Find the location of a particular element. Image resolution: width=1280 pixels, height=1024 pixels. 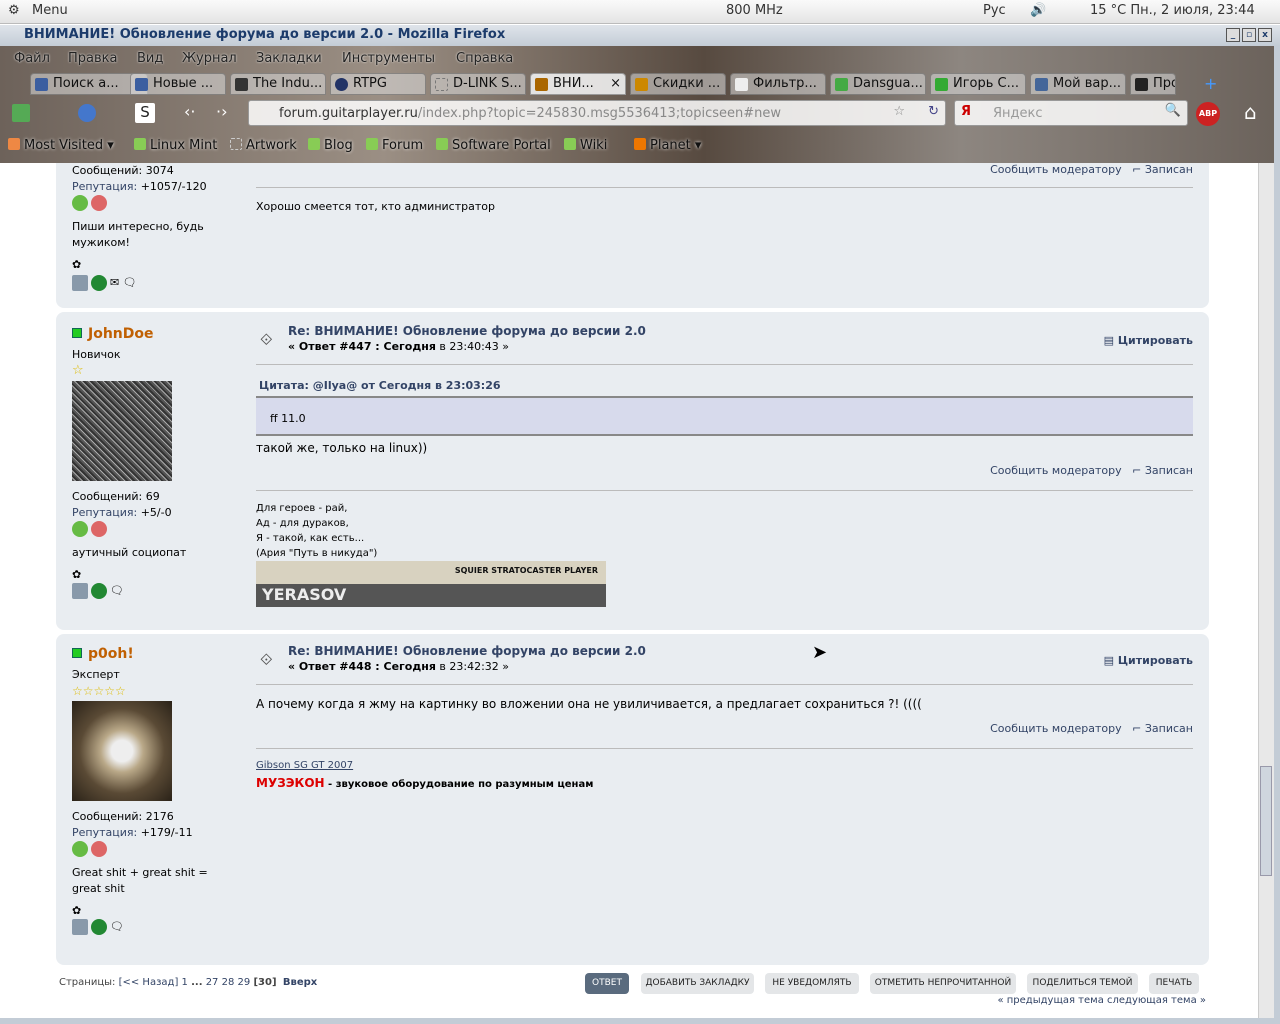

menu-button: Menu is located at coordinates (50, 10).